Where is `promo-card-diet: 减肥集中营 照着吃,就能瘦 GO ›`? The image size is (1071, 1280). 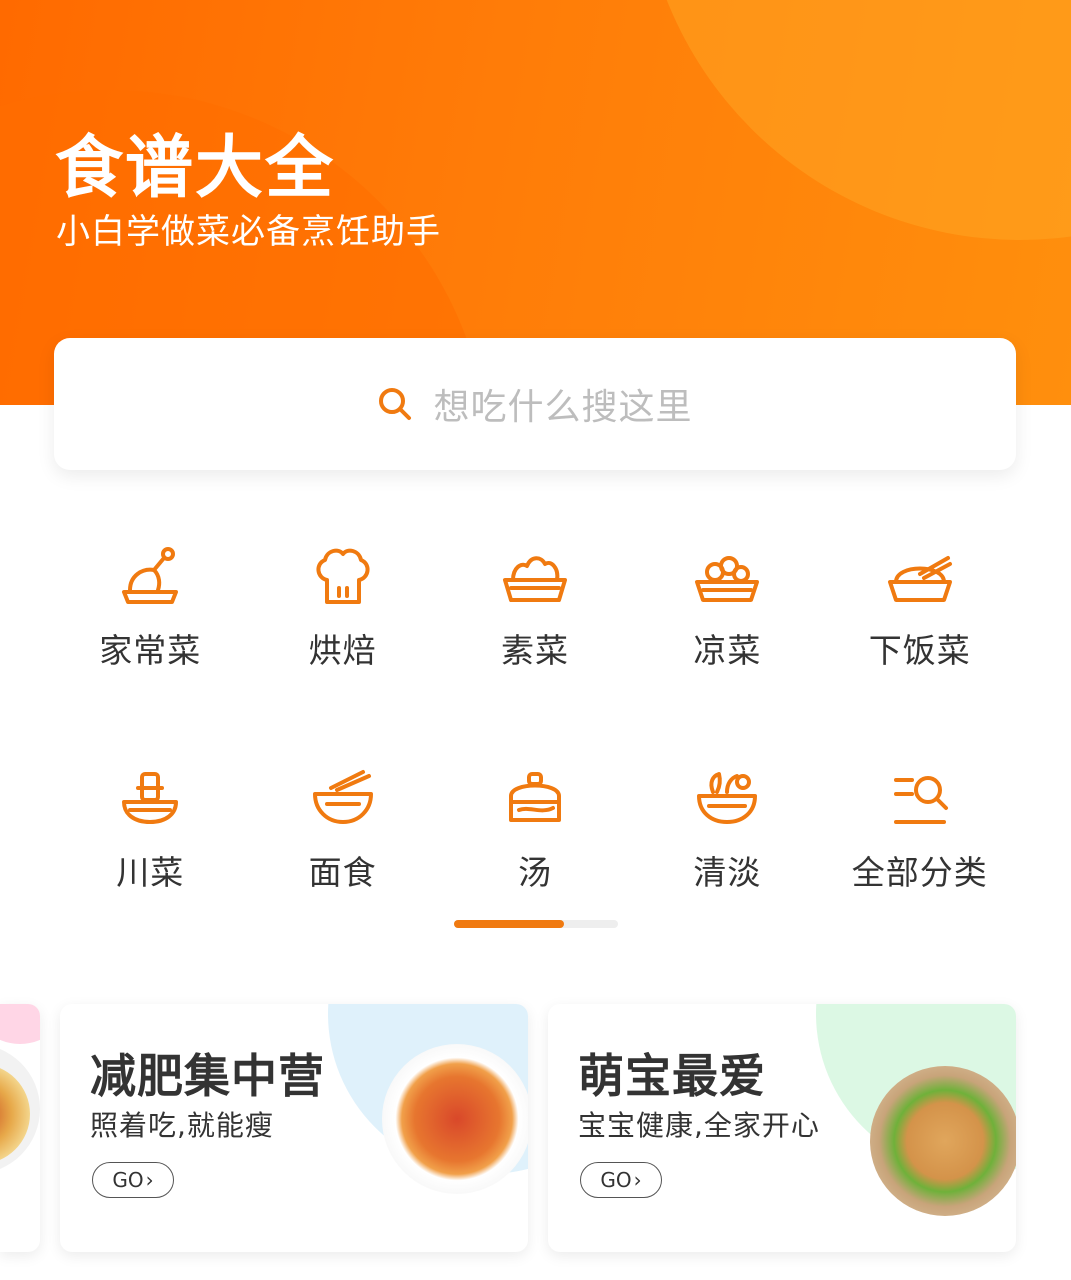
promo-card-diet: 减肥集中营 照着吃,就能瘦 GO › is located at coordinates (294, 1128).